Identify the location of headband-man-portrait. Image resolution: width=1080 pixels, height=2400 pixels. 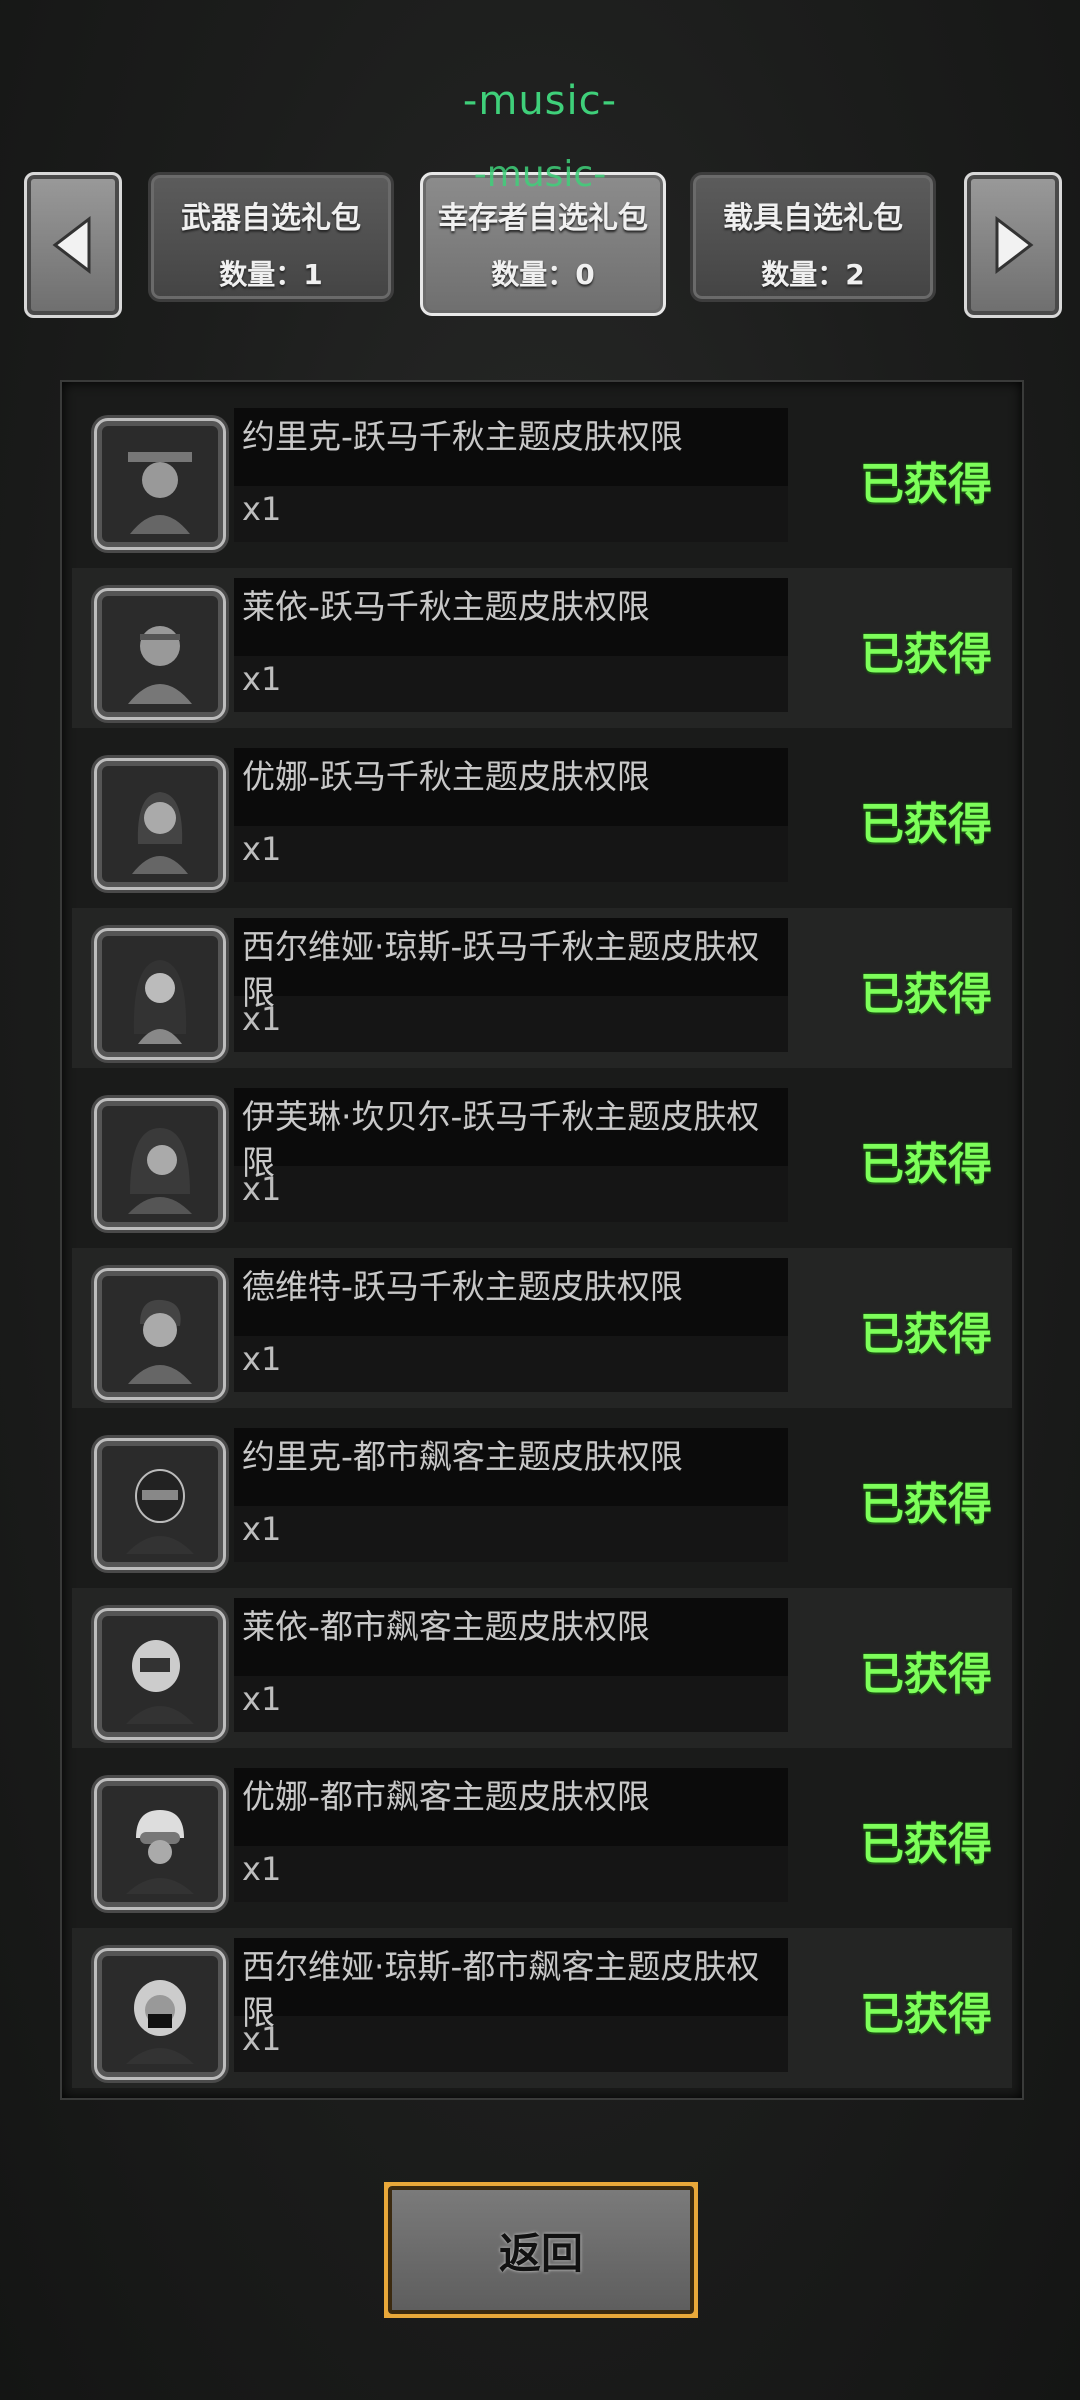
(160, 654).